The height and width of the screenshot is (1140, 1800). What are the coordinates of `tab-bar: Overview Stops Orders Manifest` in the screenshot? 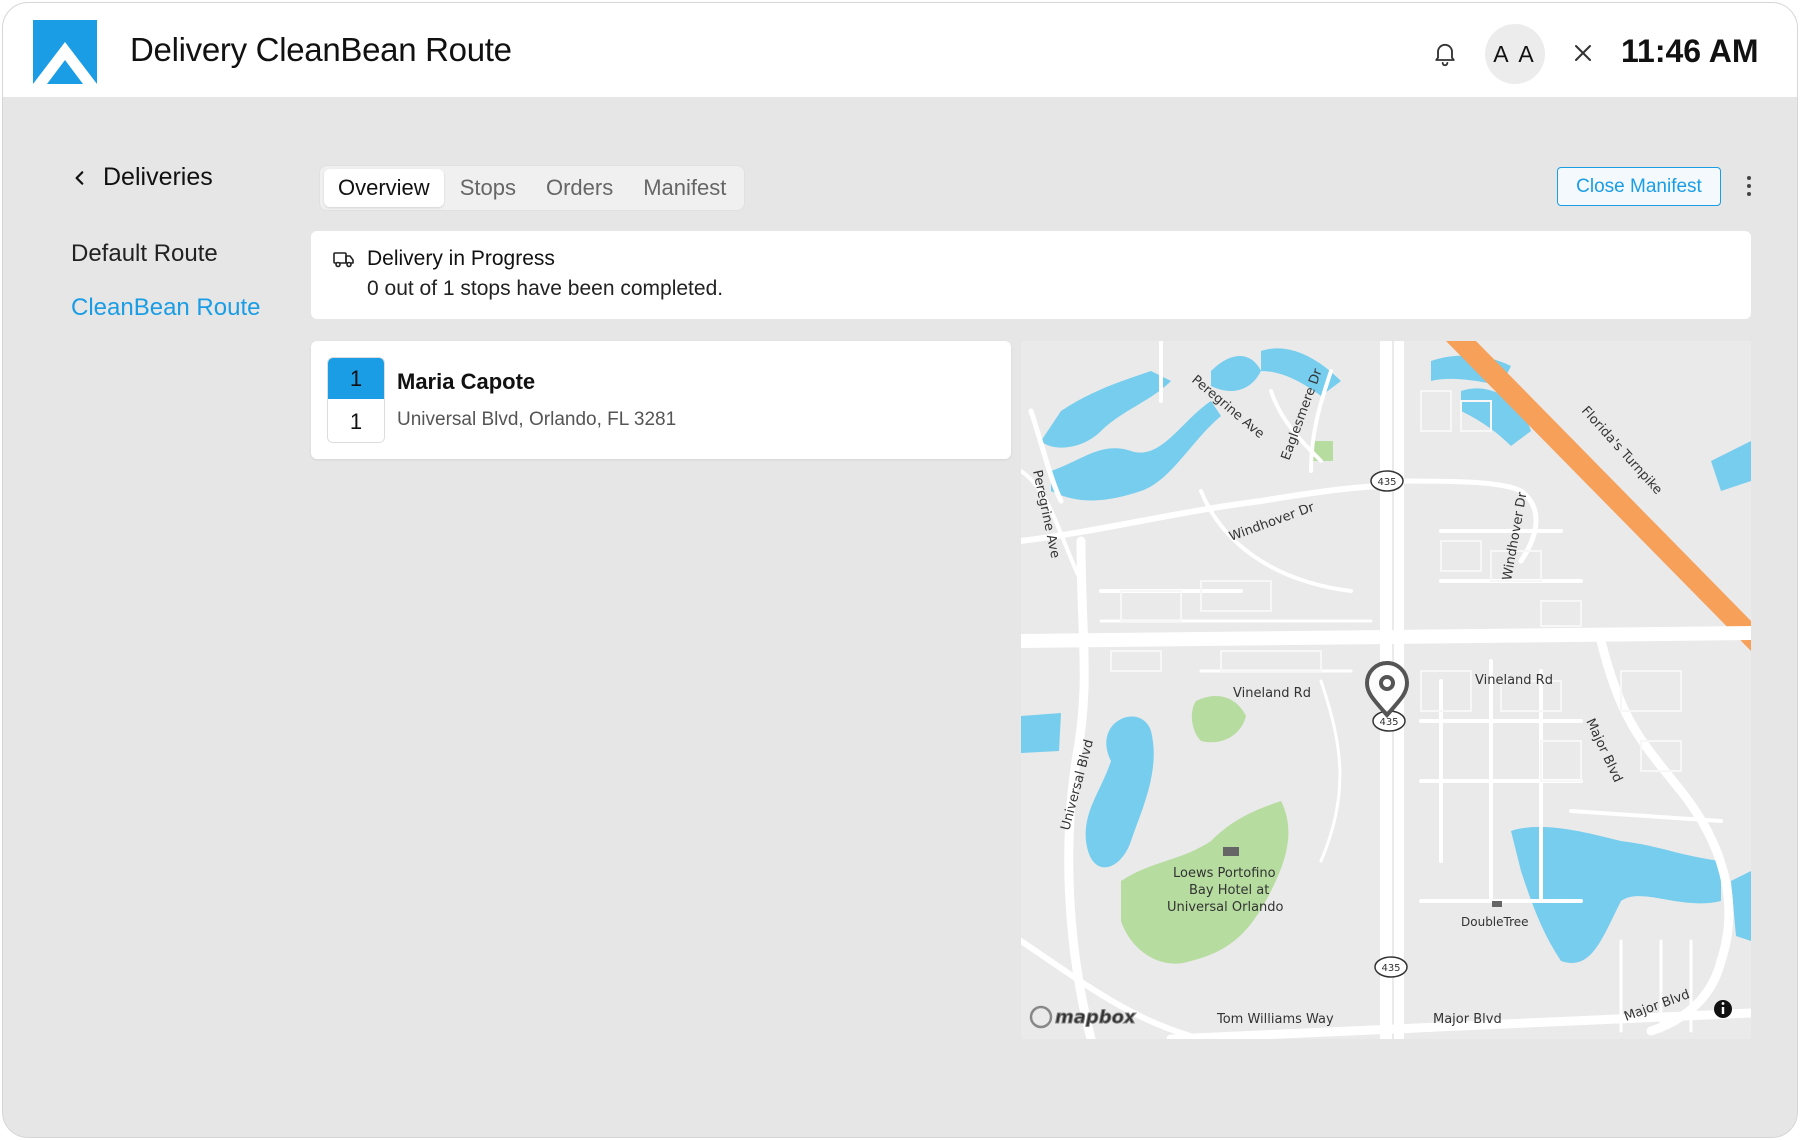 It's located at (532, 188).